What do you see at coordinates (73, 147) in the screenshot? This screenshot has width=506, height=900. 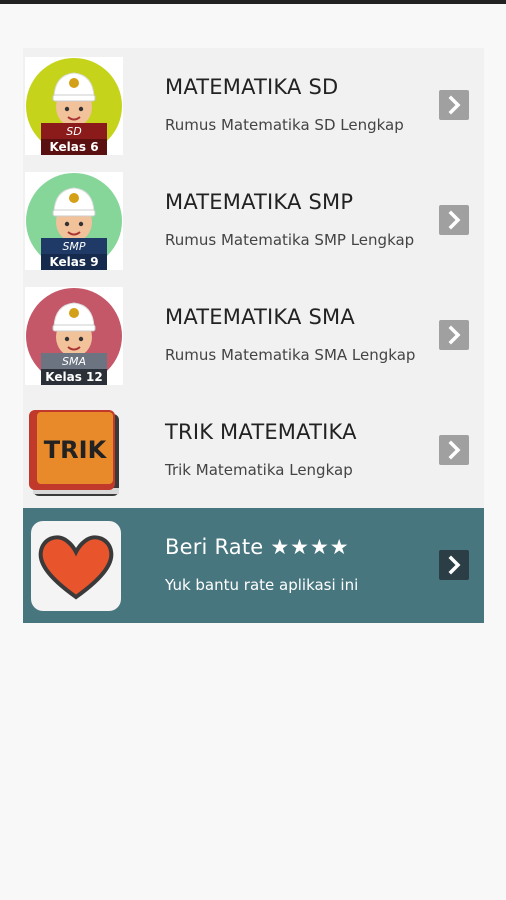 I see `kelas-label: Kelas 6` at bounding box center [73, 147].